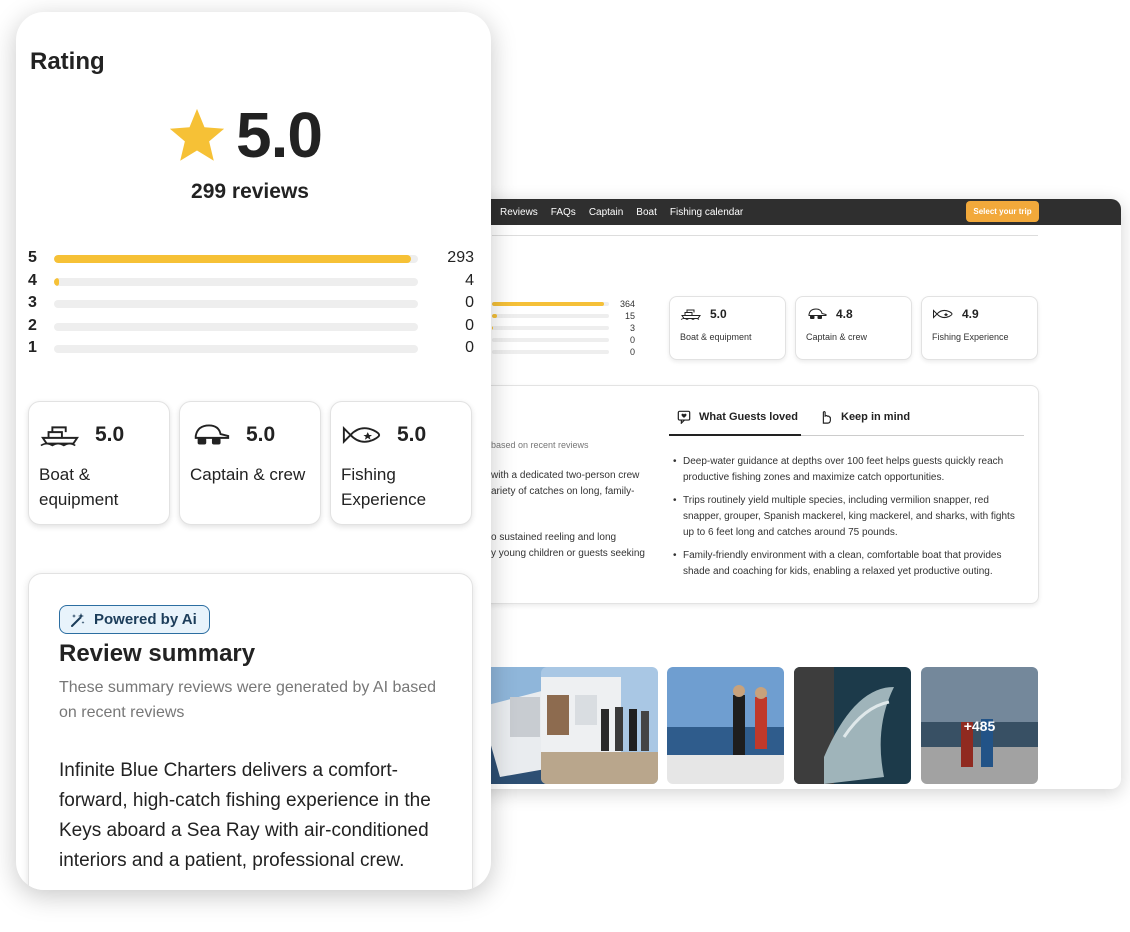  Describe the element at coordinates (565, 475) in the screenshot. I see `summary-text-partial: with a dedicated two-person crew` at that location.